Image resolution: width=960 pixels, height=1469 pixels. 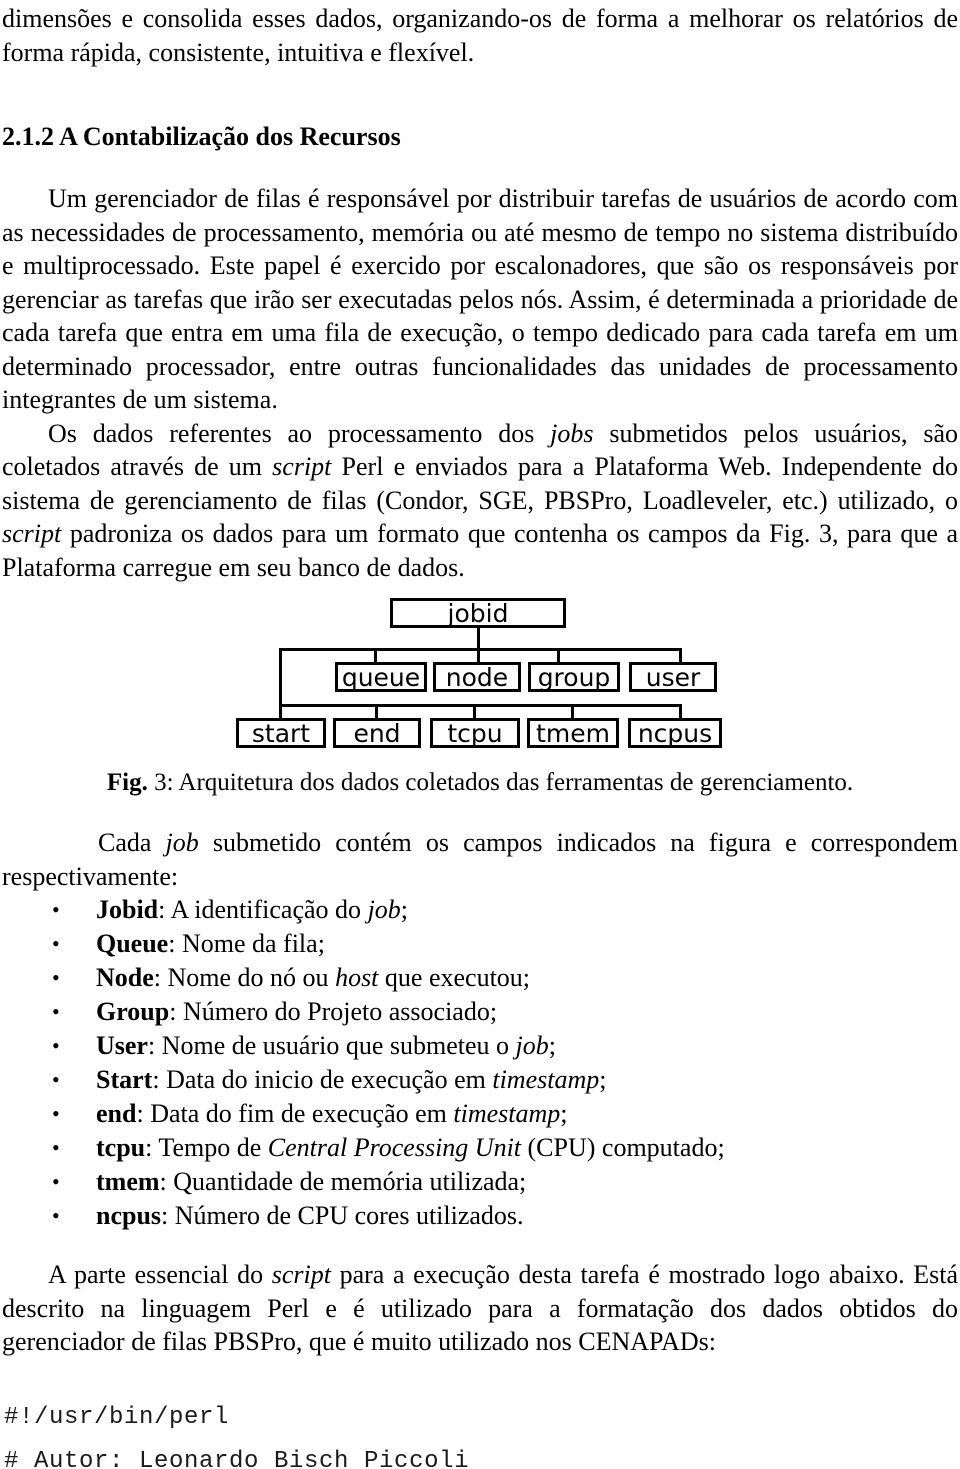 I want to click on para3-emphasis-job: job, so click(x=182, y=842).